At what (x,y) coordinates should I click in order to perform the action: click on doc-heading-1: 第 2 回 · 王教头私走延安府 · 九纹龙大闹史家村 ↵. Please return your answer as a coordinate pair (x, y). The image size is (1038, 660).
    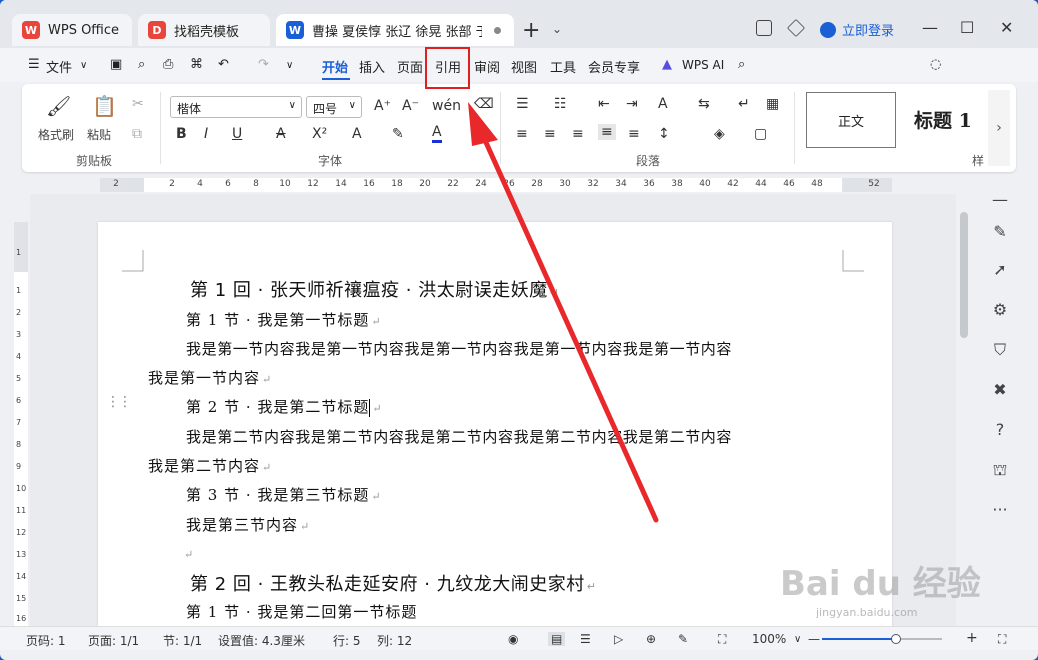
    Looking at the image, I should click on (393, 583).